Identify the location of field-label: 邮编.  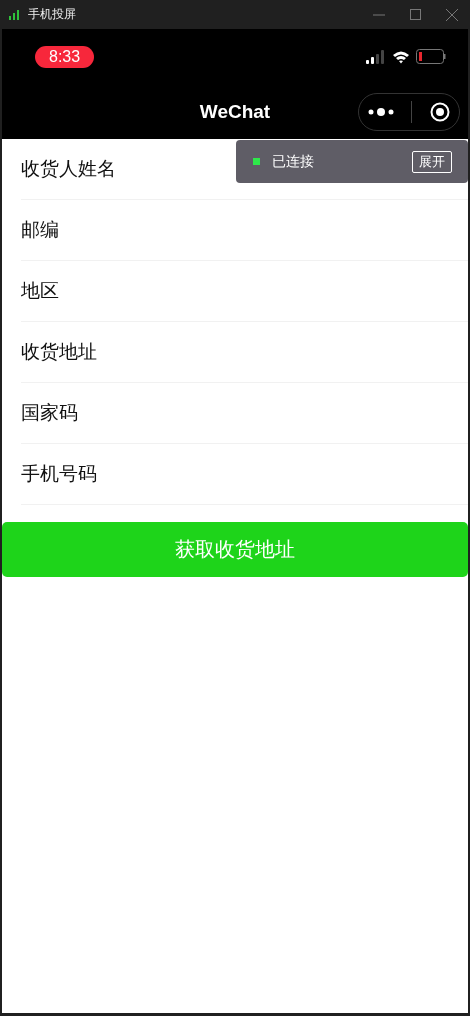
(40, 230).